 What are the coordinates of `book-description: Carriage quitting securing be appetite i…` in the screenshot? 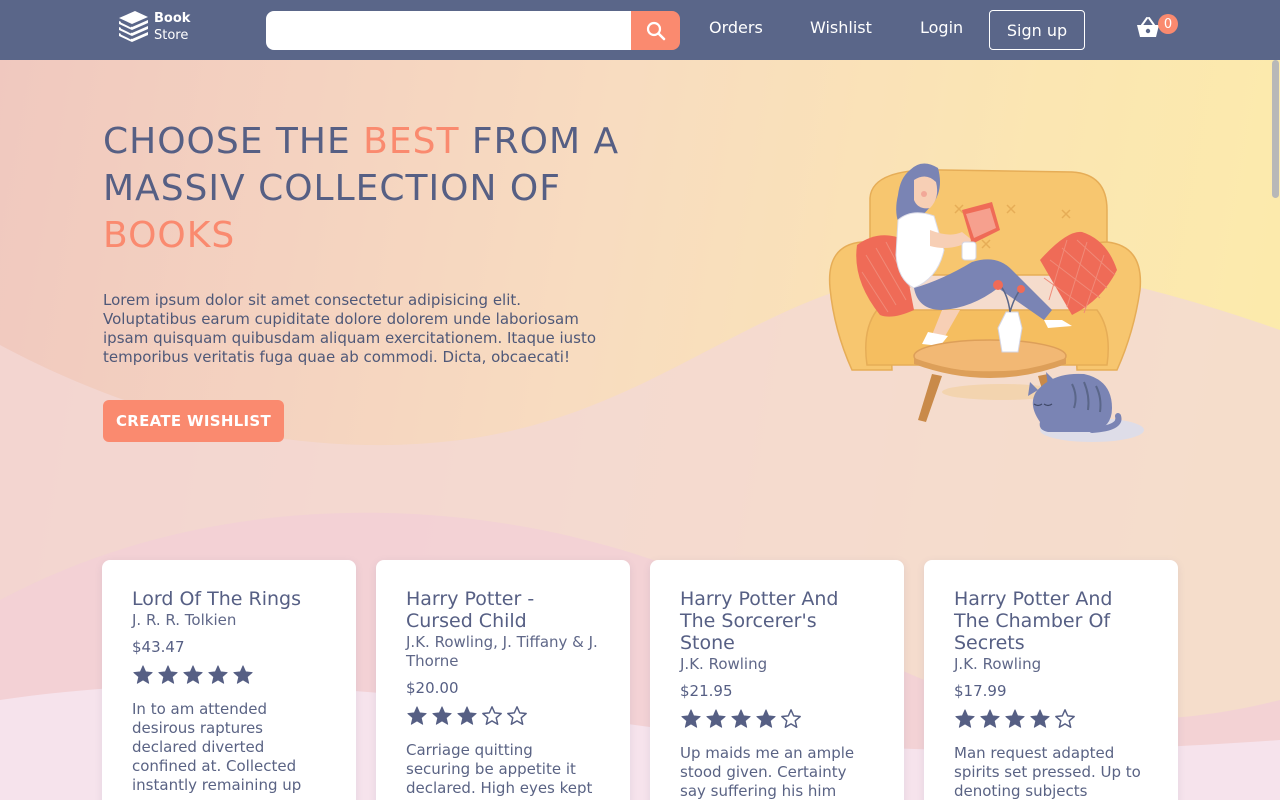 It's located at (499, 770).